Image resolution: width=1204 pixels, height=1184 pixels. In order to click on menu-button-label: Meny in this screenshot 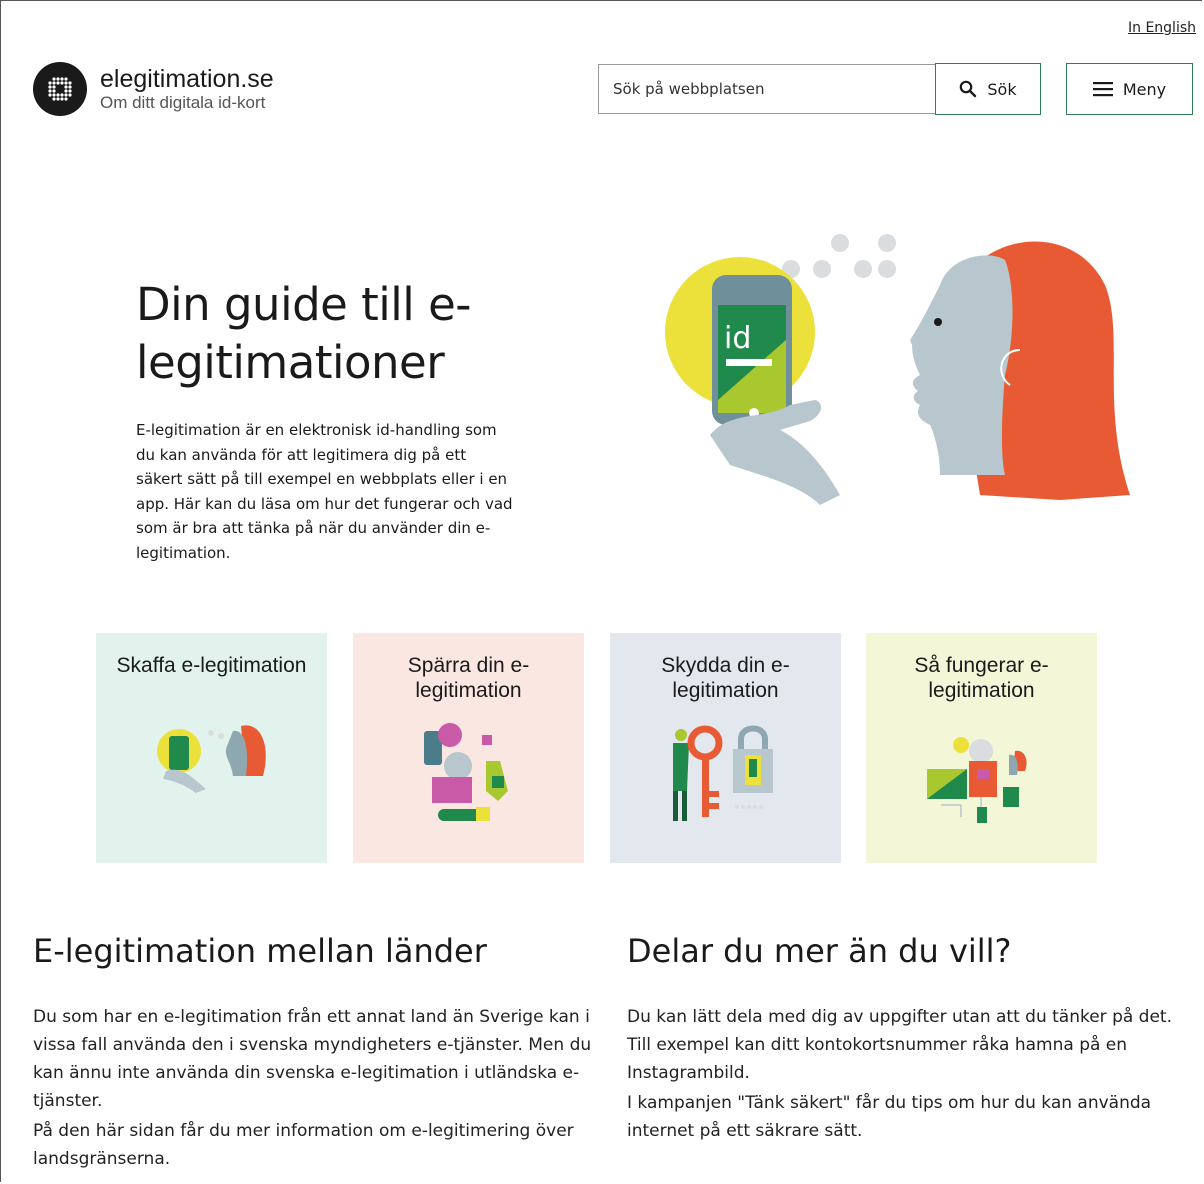, I will do `click(1144, 89)`.